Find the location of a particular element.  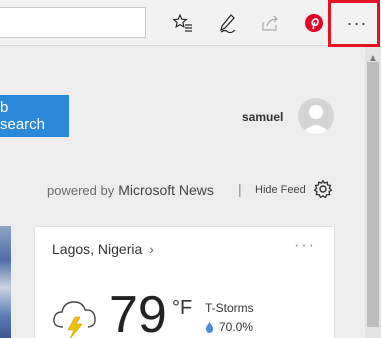

temperature-unit: °F is located at coordinates (182, 308).